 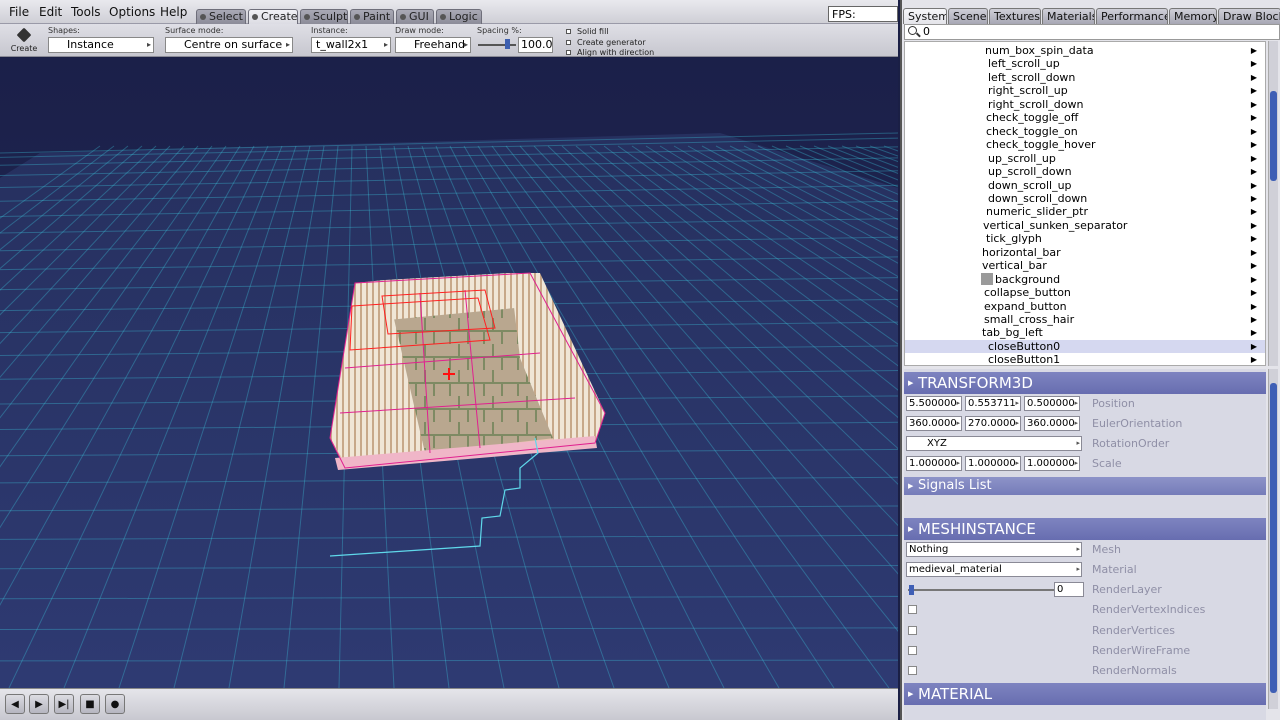 What do you see at coordinates (1273, 136) in the screenshot?
I see `tree-scroll-thumb` at bounding box center [1273, 136].